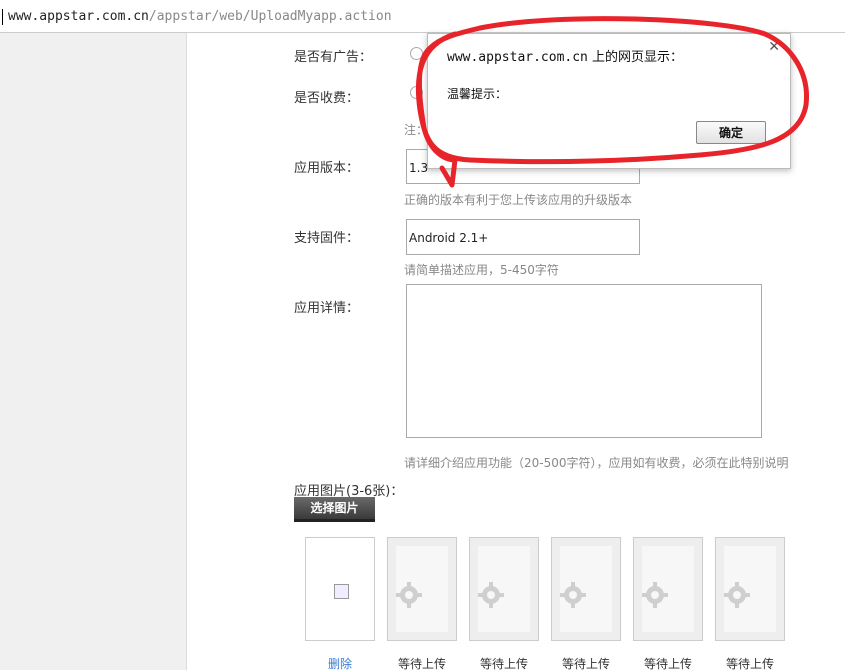 The image size is (845, 672). I want to click on detail-textarea, so click(584, 361).